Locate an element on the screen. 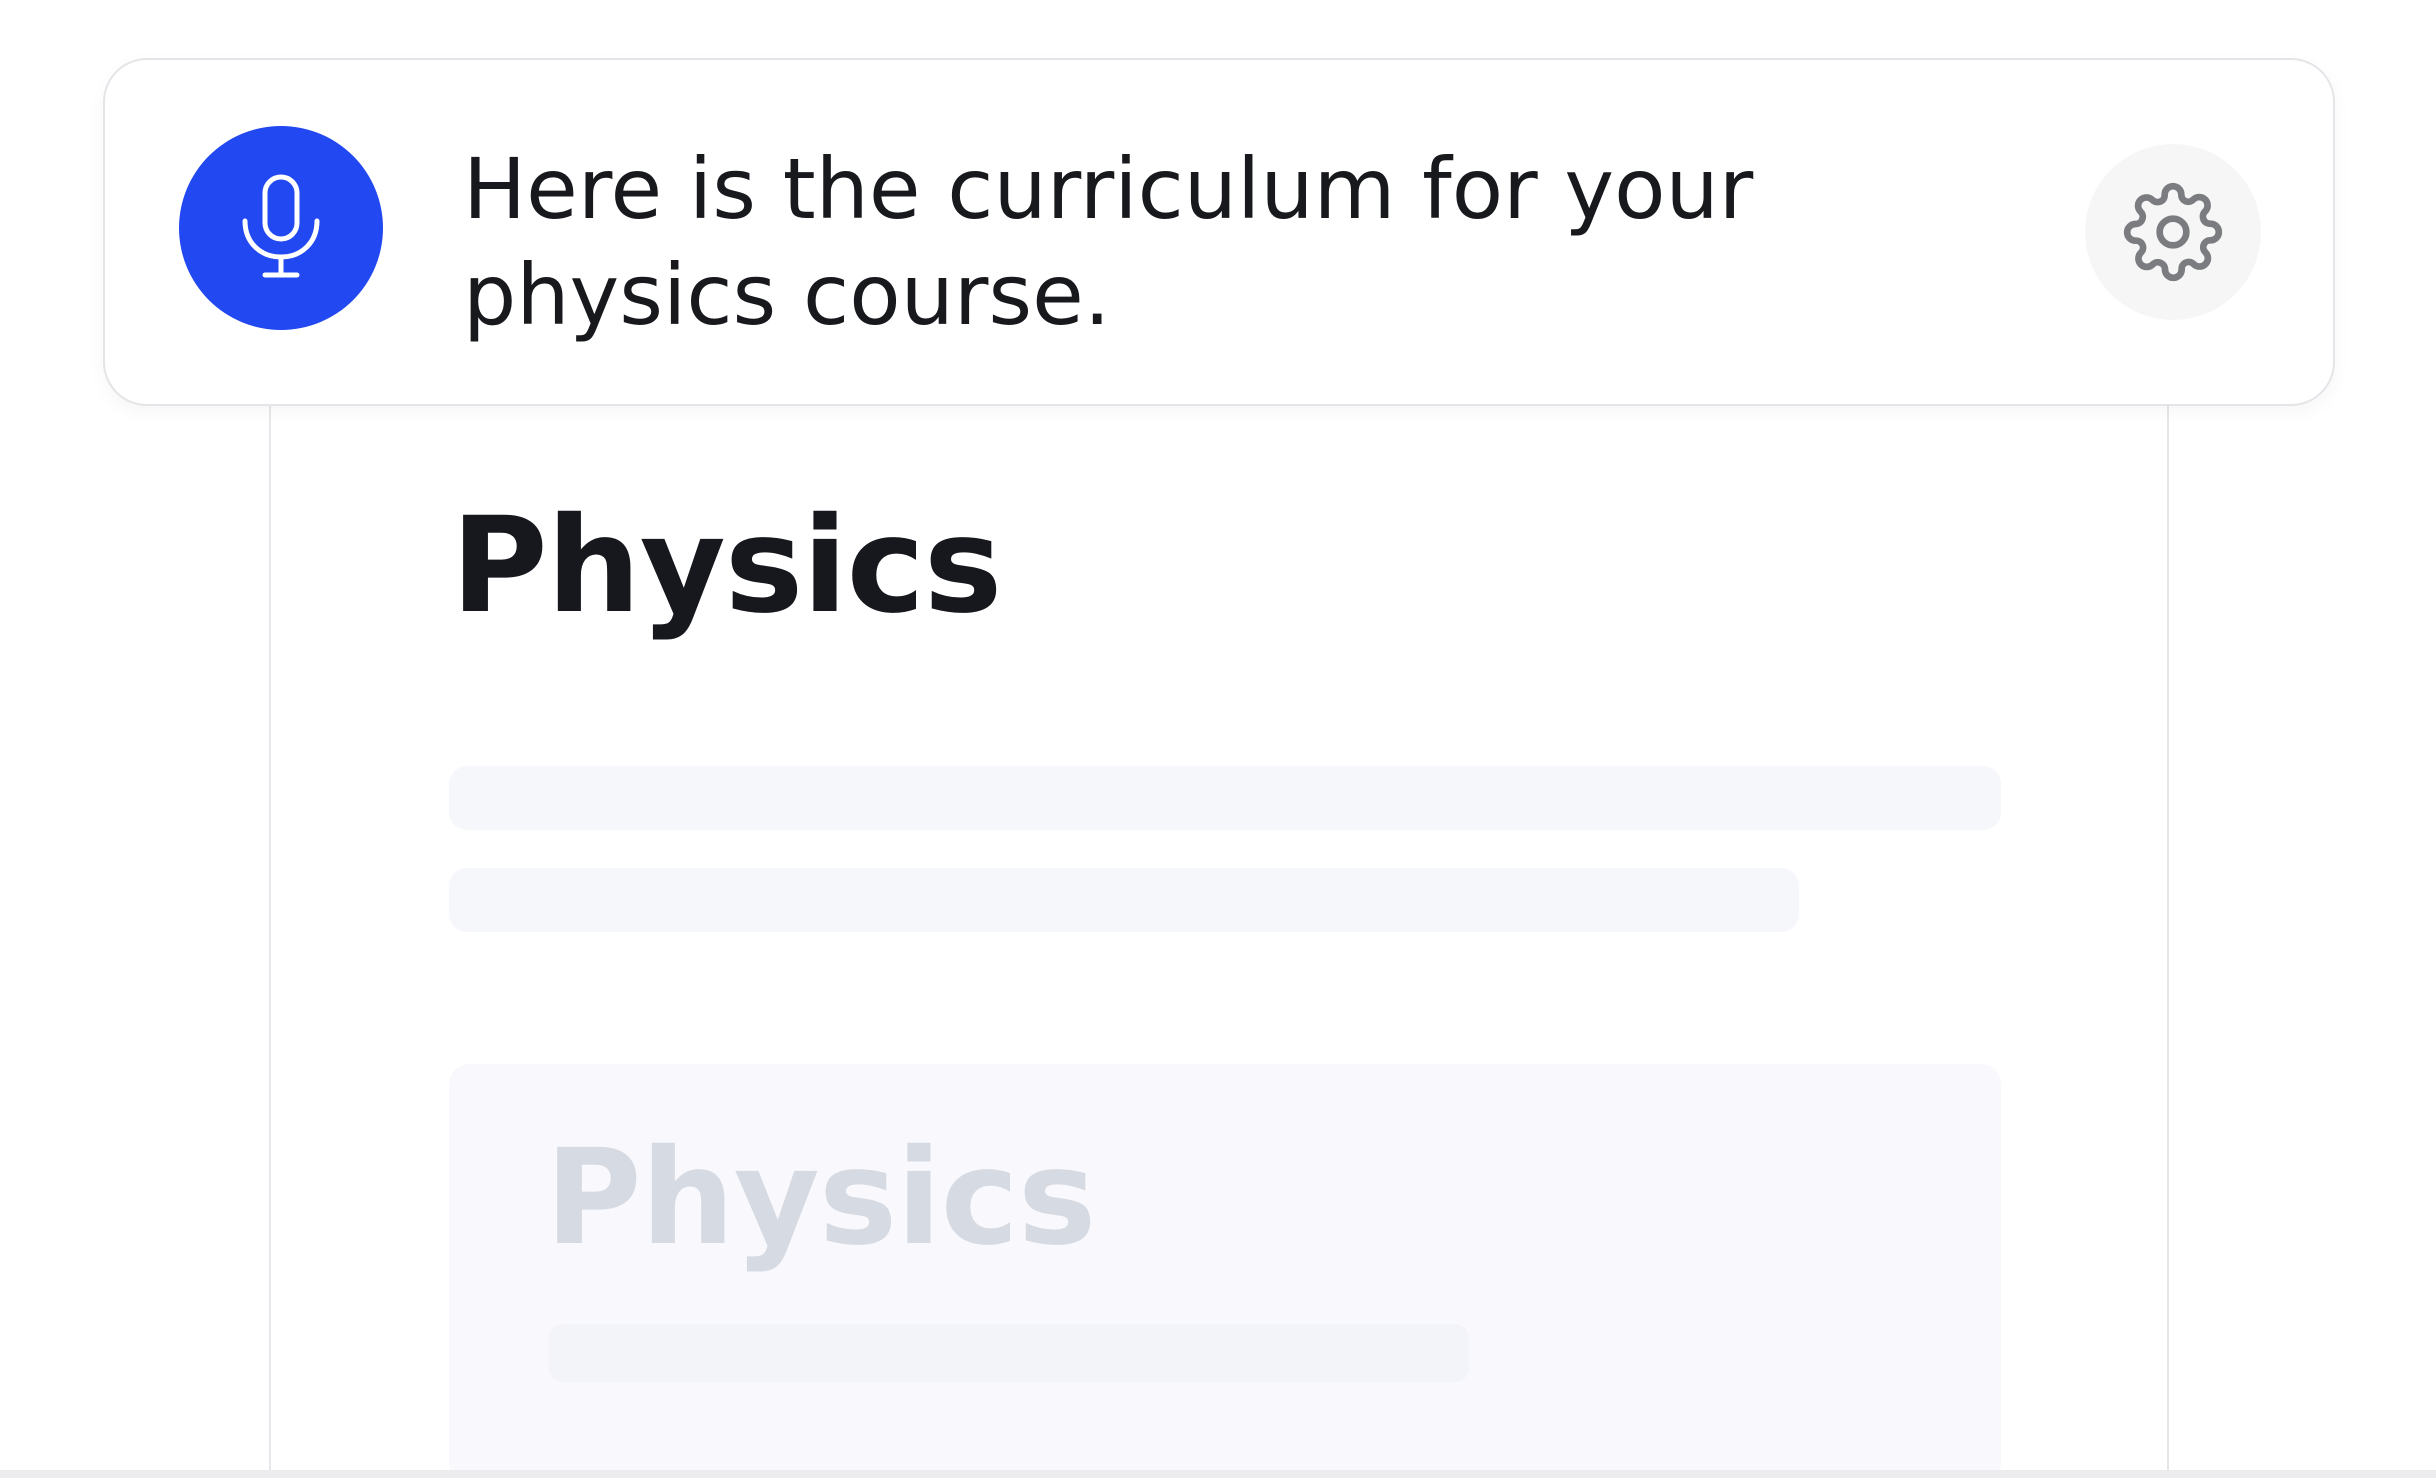  document-title: Physics is located at coordinates (726, 566).